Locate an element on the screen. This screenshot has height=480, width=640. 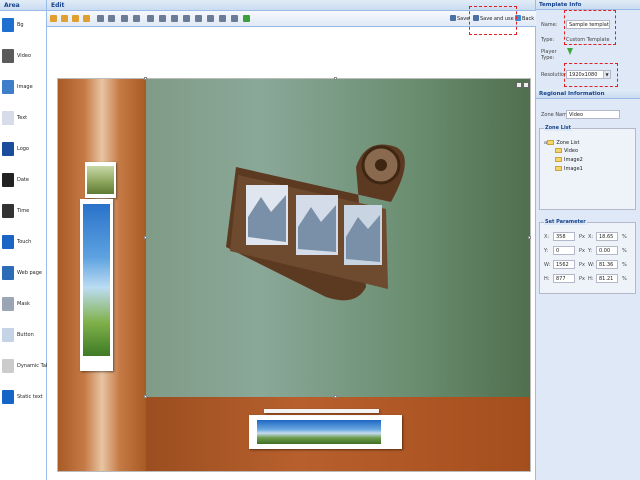
globe-icon is located at coordinates (8, 273).